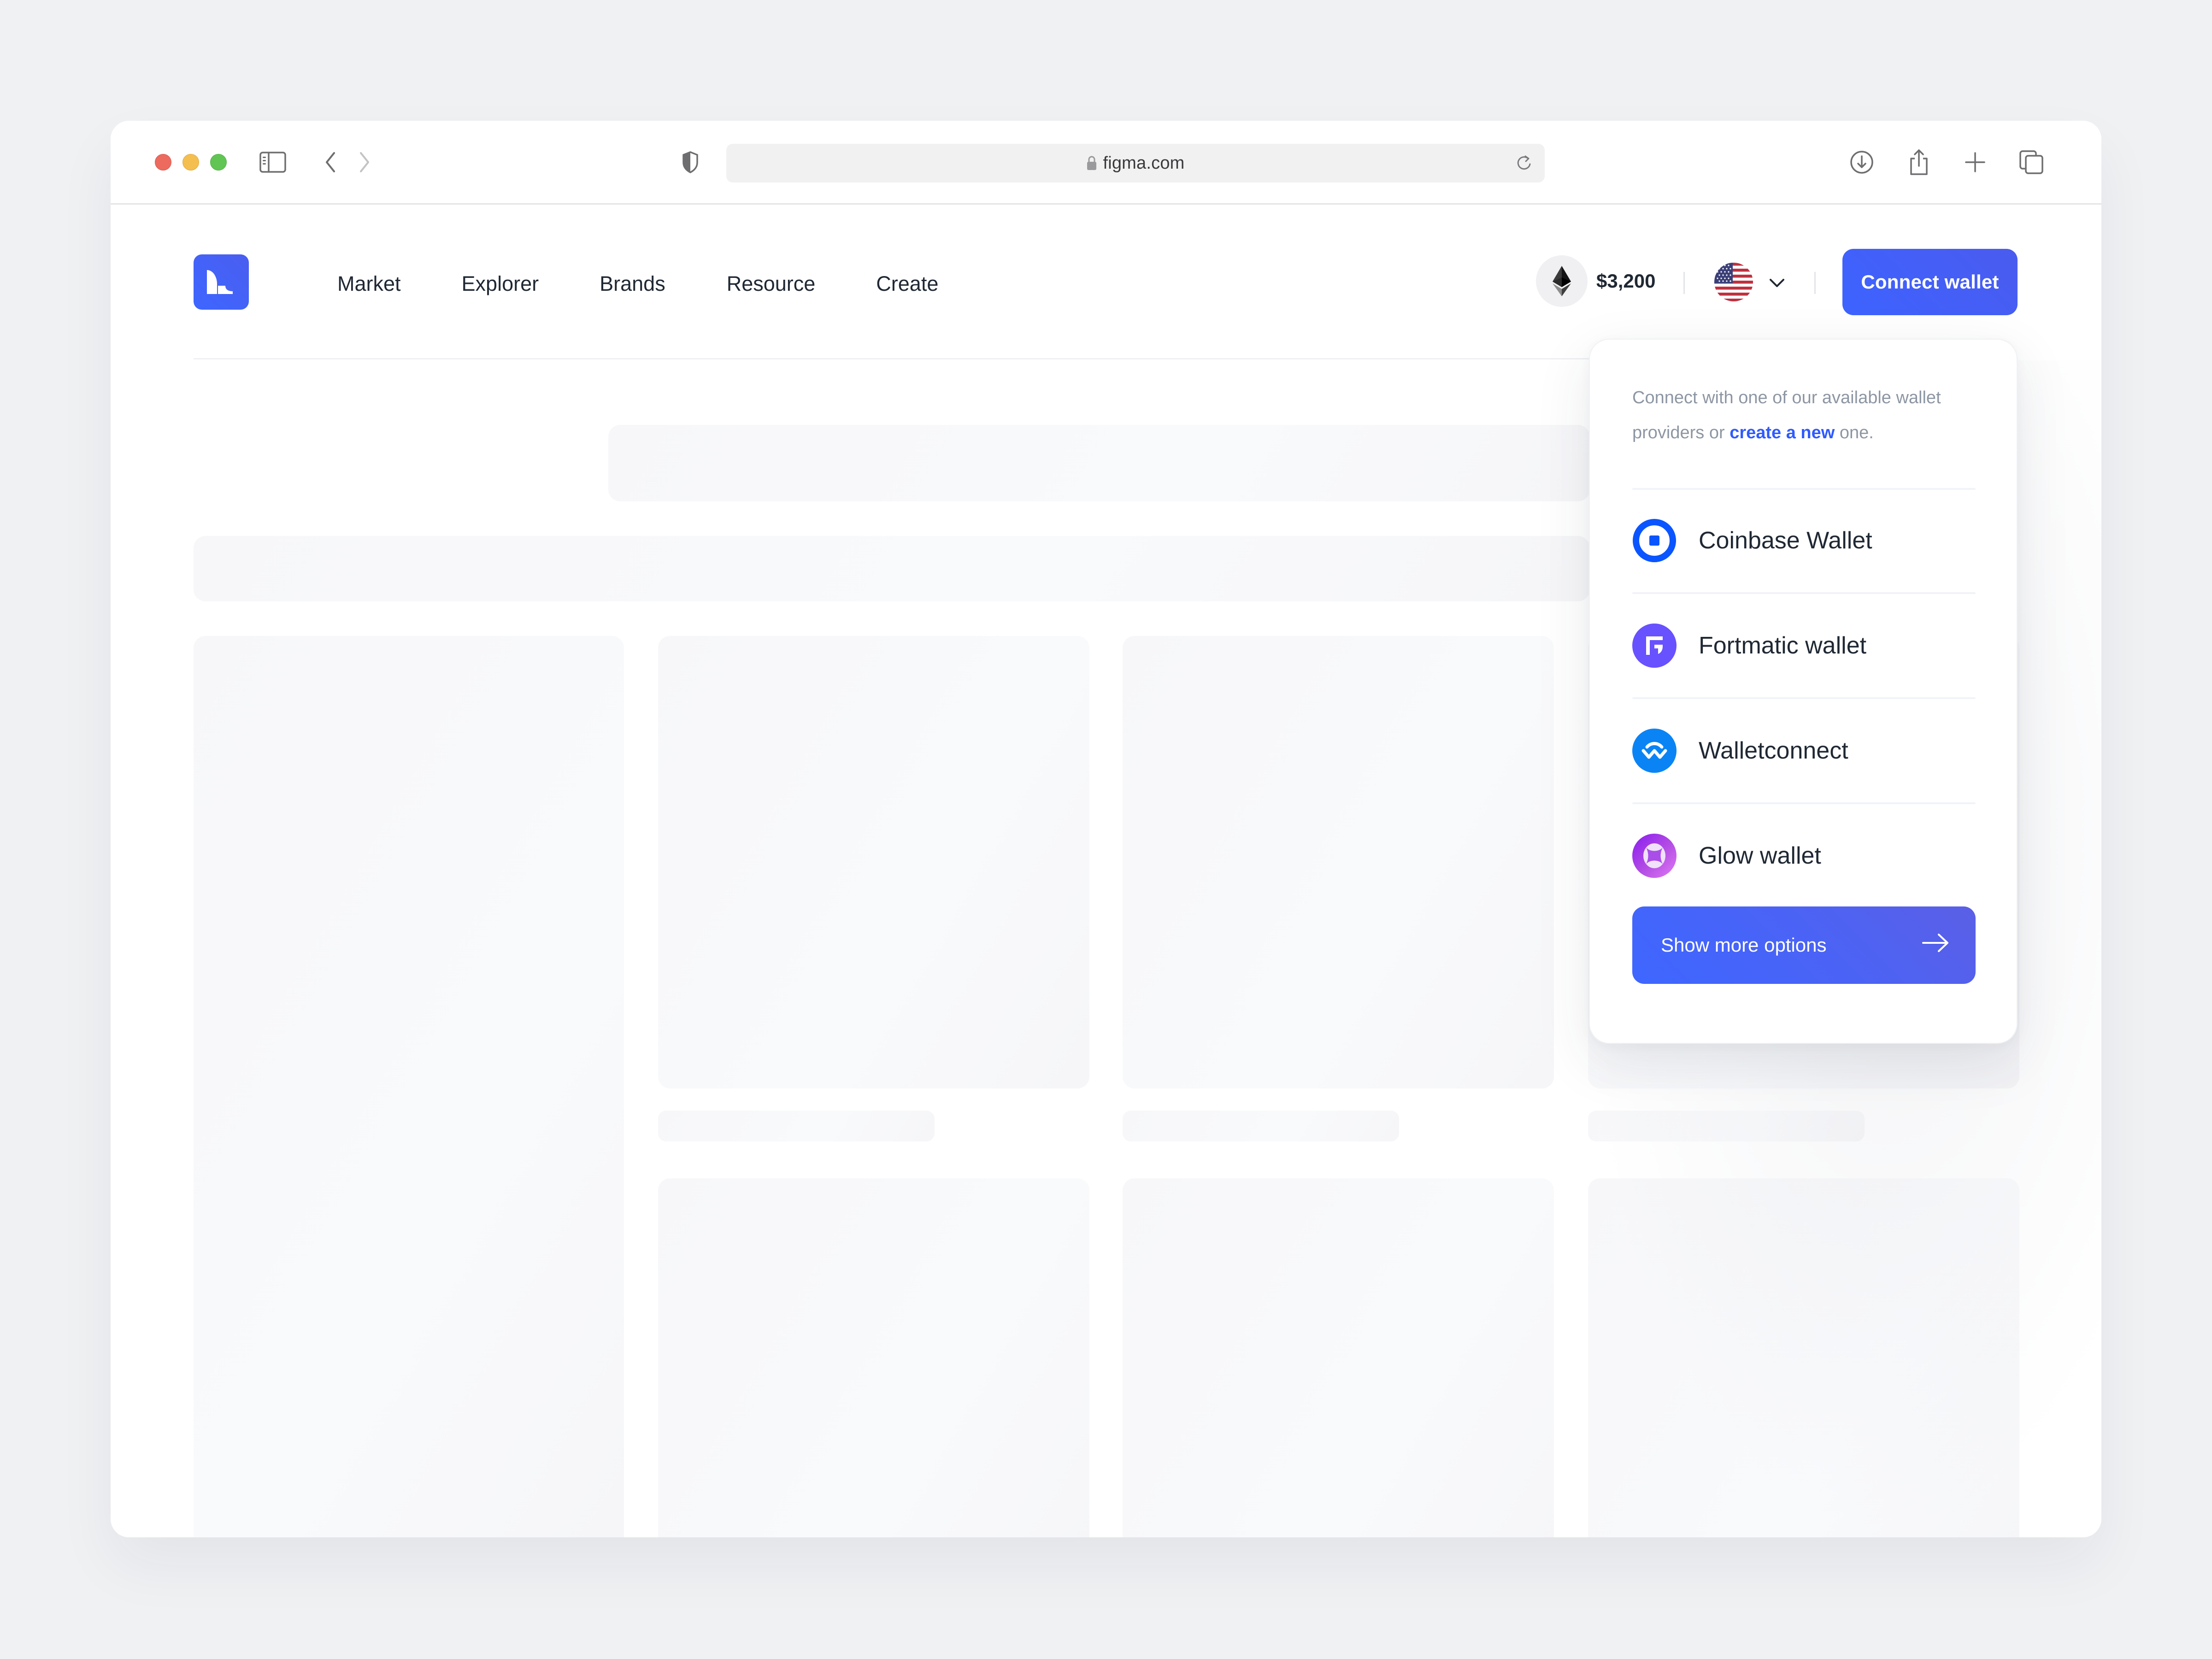  What do you see at coordinates (369, 284) in the screenshot?
I see `nav-item-market: Market` at bounding box center [369, 284].